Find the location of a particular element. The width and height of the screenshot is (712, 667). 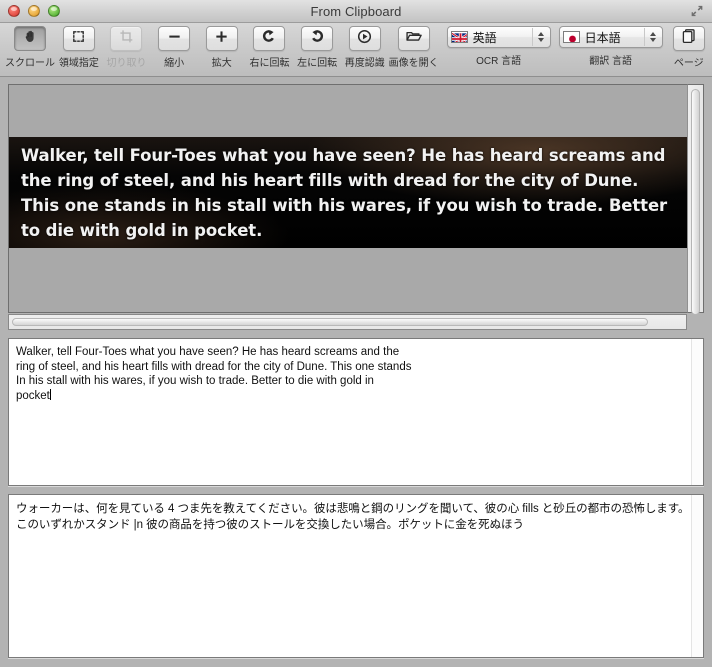

toolbar-label-rotate-right: 右に回転 is located at coordinates (269, 63).